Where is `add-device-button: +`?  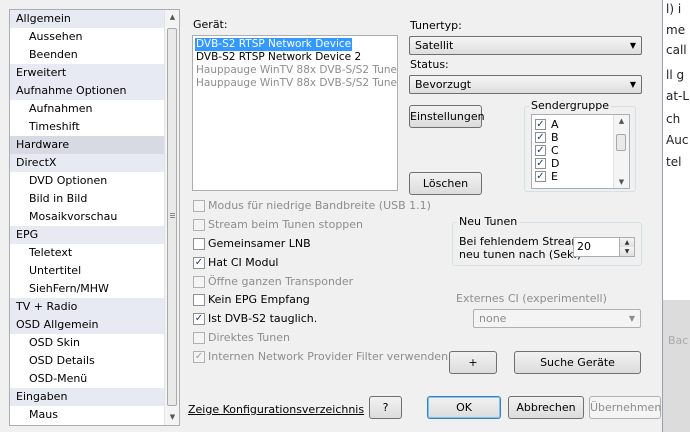 add-device-button: + is located at coordinates (473, 362).